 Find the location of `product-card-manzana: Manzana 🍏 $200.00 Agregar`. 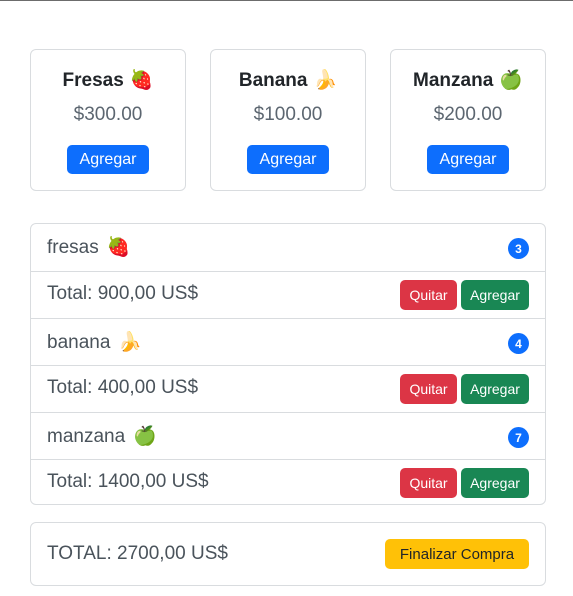

product-card-manzana: Manzana 🍏 $200.00 Agregar is located at coordinates (468, 120).